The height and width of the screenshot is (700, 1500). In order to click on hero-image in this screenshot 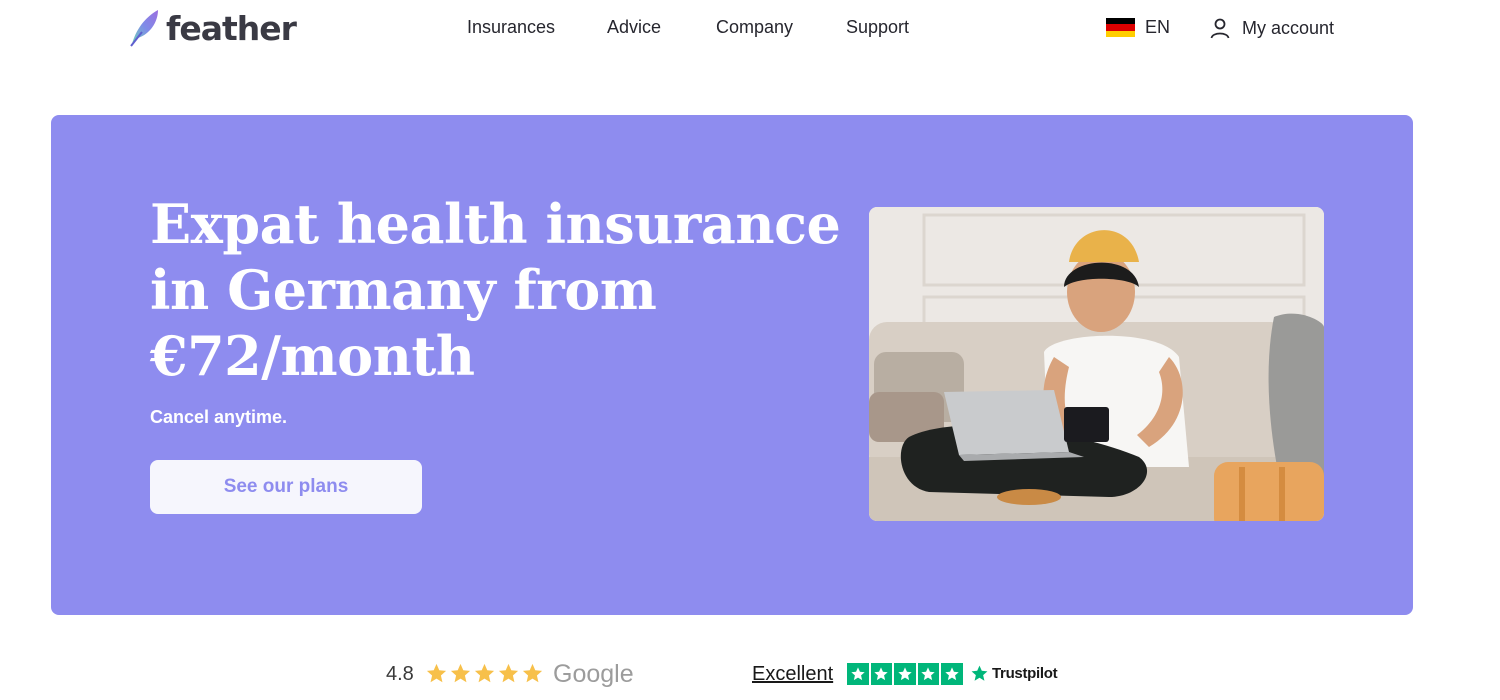, I will do `click(1096, 364)`.